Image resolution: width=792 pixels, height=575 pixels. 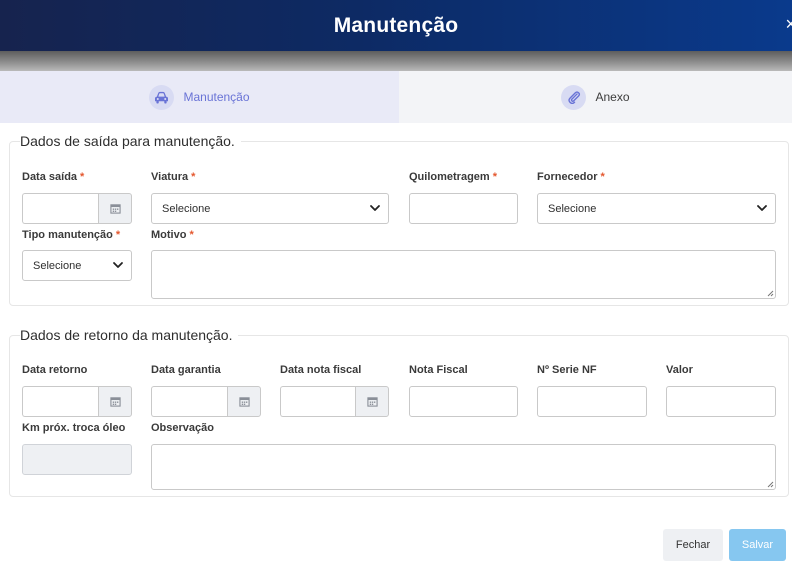 I want to click on data-retorno-input, so click(x=60, y=401).